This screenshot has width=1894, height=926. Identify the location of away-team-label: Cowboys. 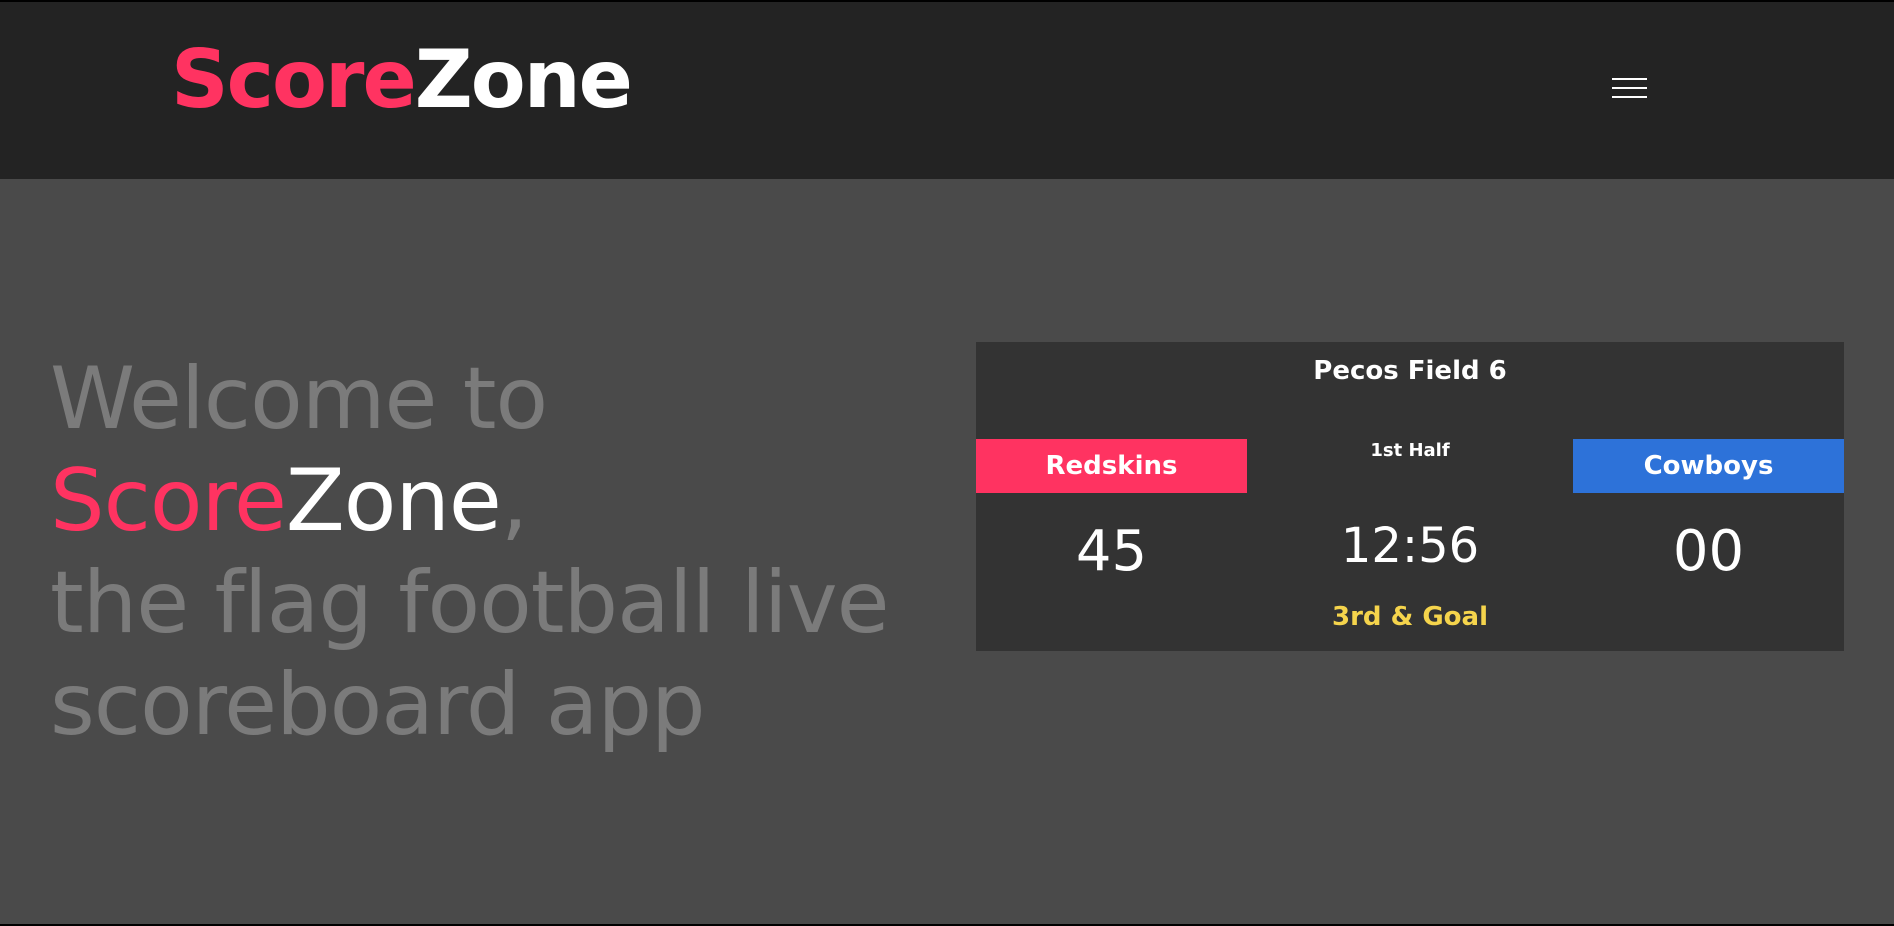
(1708, 466).